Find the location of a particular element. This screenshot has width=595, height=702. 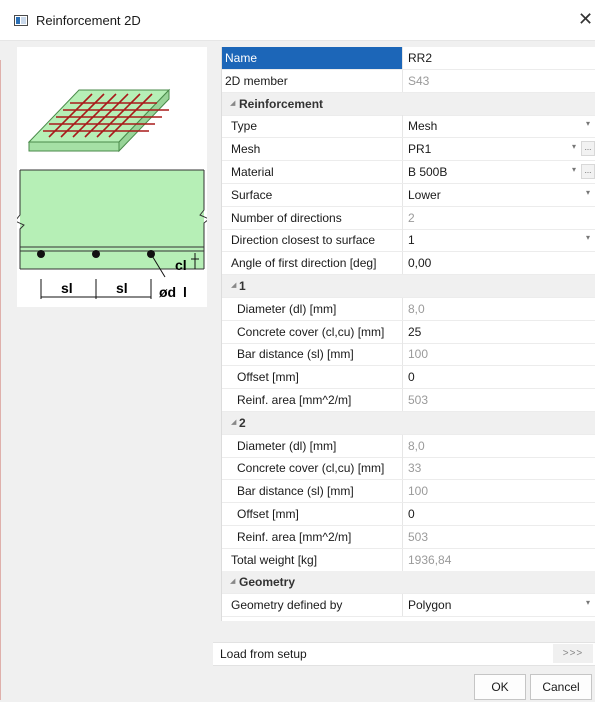

property-value-concrete-cover-cl-cu-mm: 25 is located at coordinates (498, 332).